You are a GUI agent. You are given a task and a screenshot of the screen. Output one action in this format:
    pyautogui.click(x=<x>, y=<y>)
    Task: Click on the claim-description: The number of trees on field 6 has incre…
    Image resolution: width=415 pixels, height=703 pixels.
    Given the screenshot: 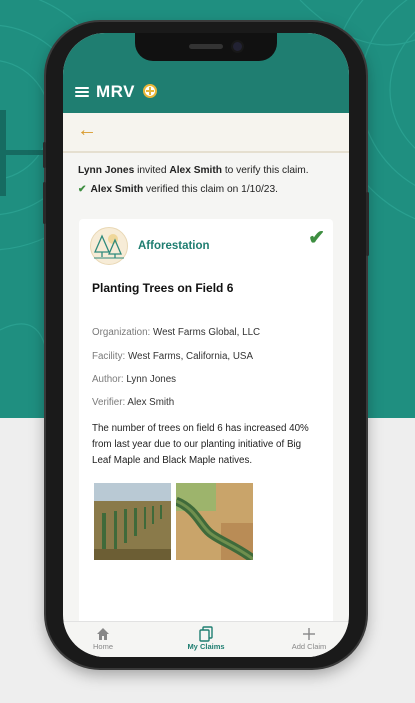 What is the action you would take?
    pyautogui.click(x=200, y=444)
    